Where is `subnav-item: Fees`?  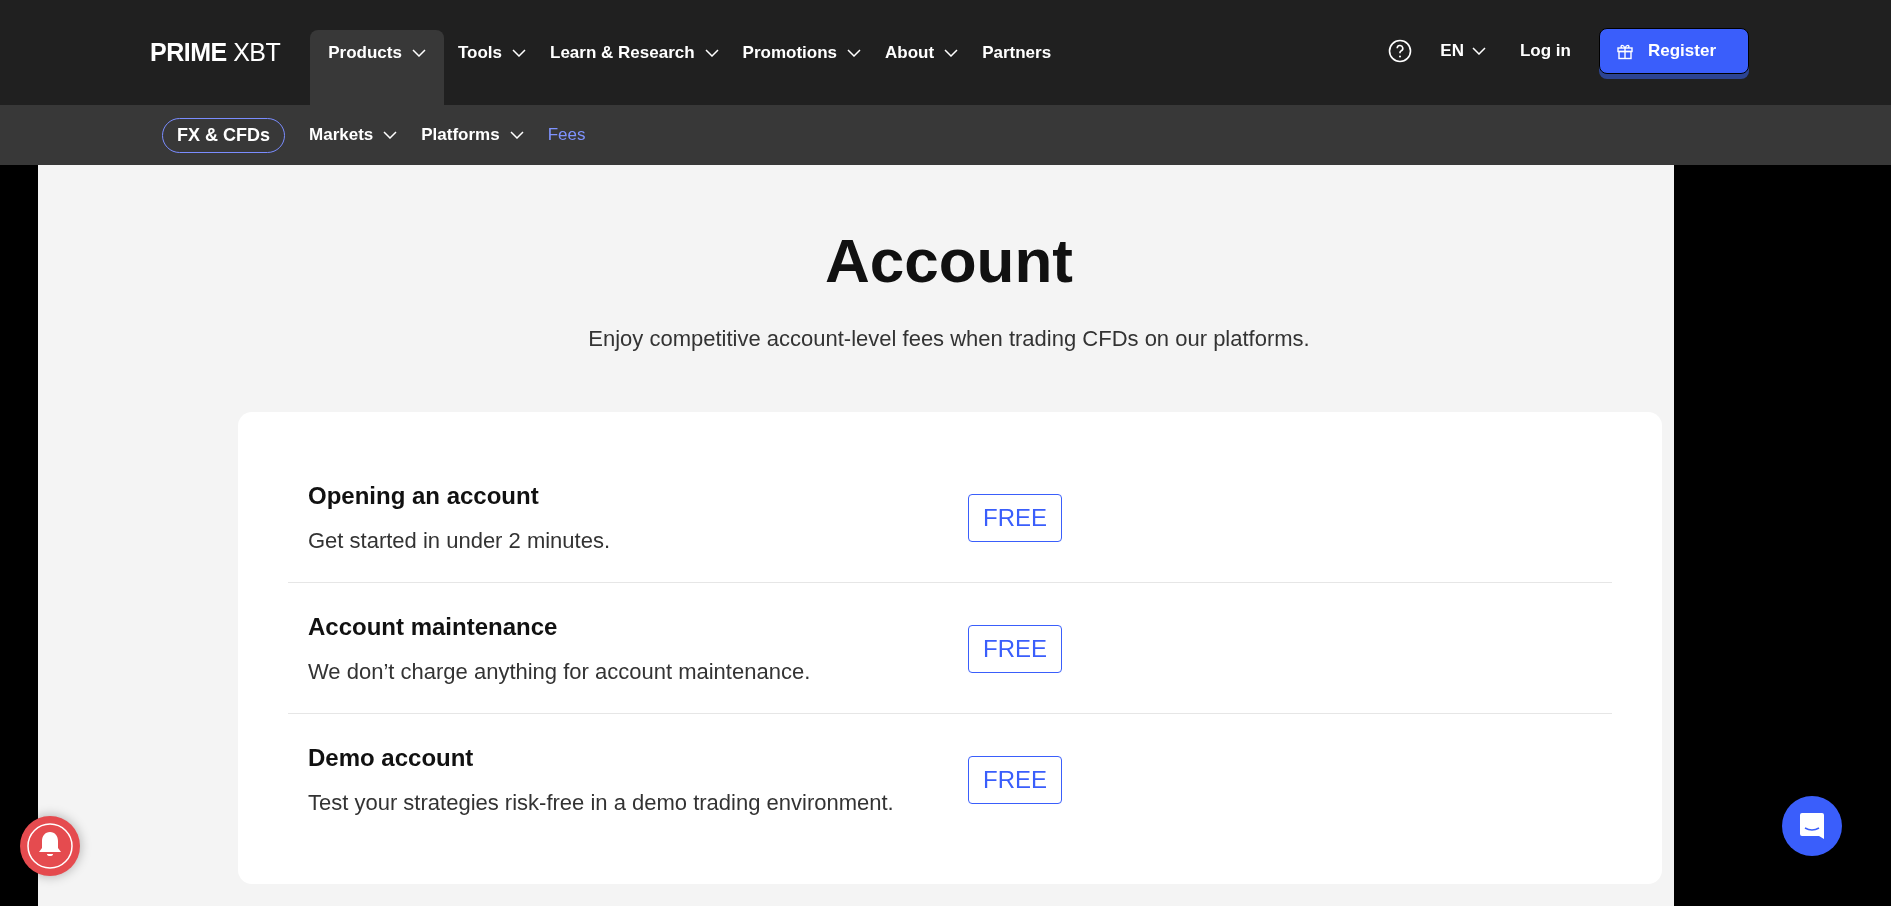 subnav-item: Fees is located at coordinates (566, 135).